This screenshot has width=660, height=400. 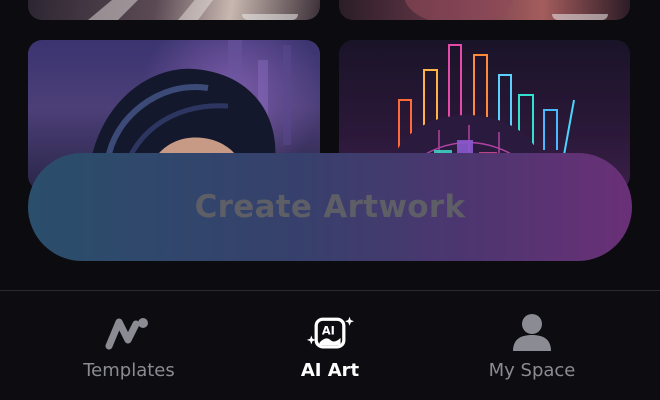 I want to click on artwork-card-top-left, so click(x=174, y=10).